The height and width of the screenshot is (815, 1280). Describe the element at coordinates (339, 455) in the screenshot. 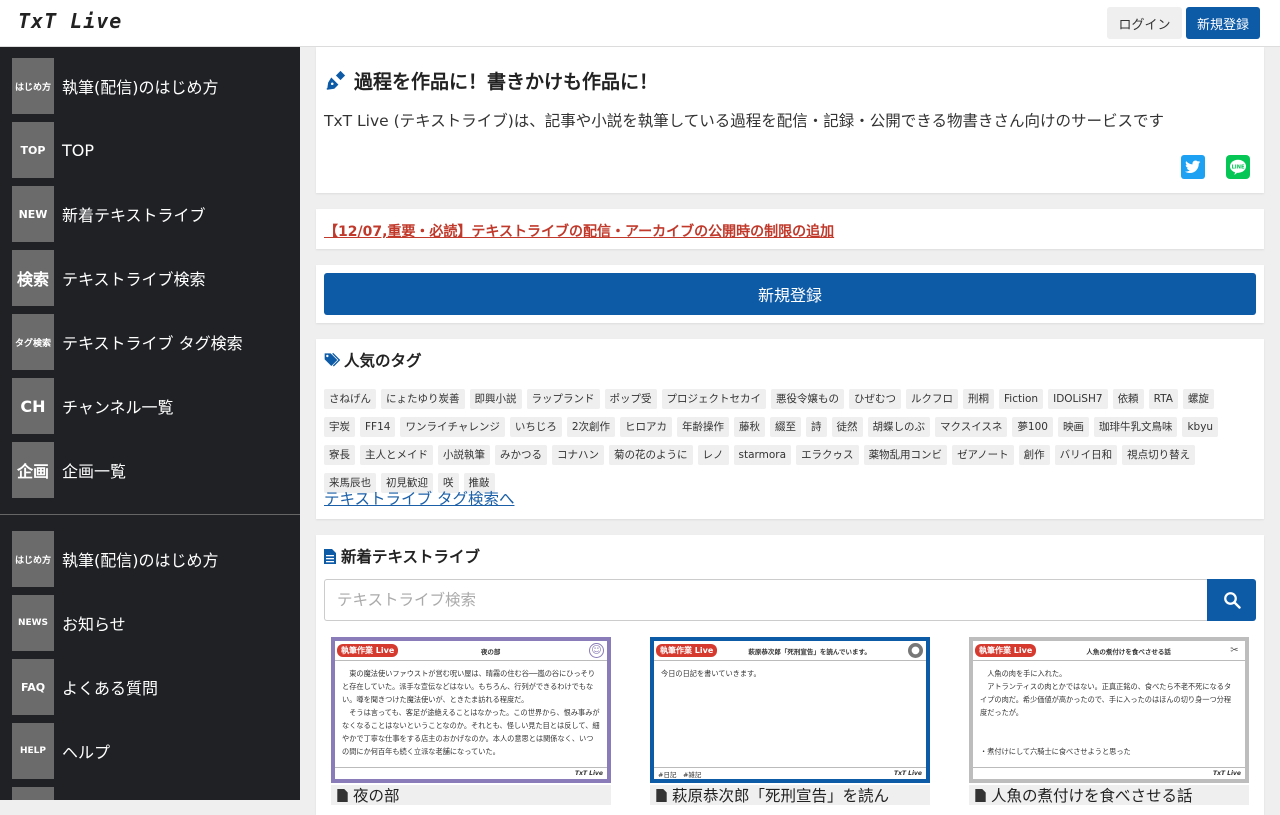

I see `tag-chip: 寮長` at that location.